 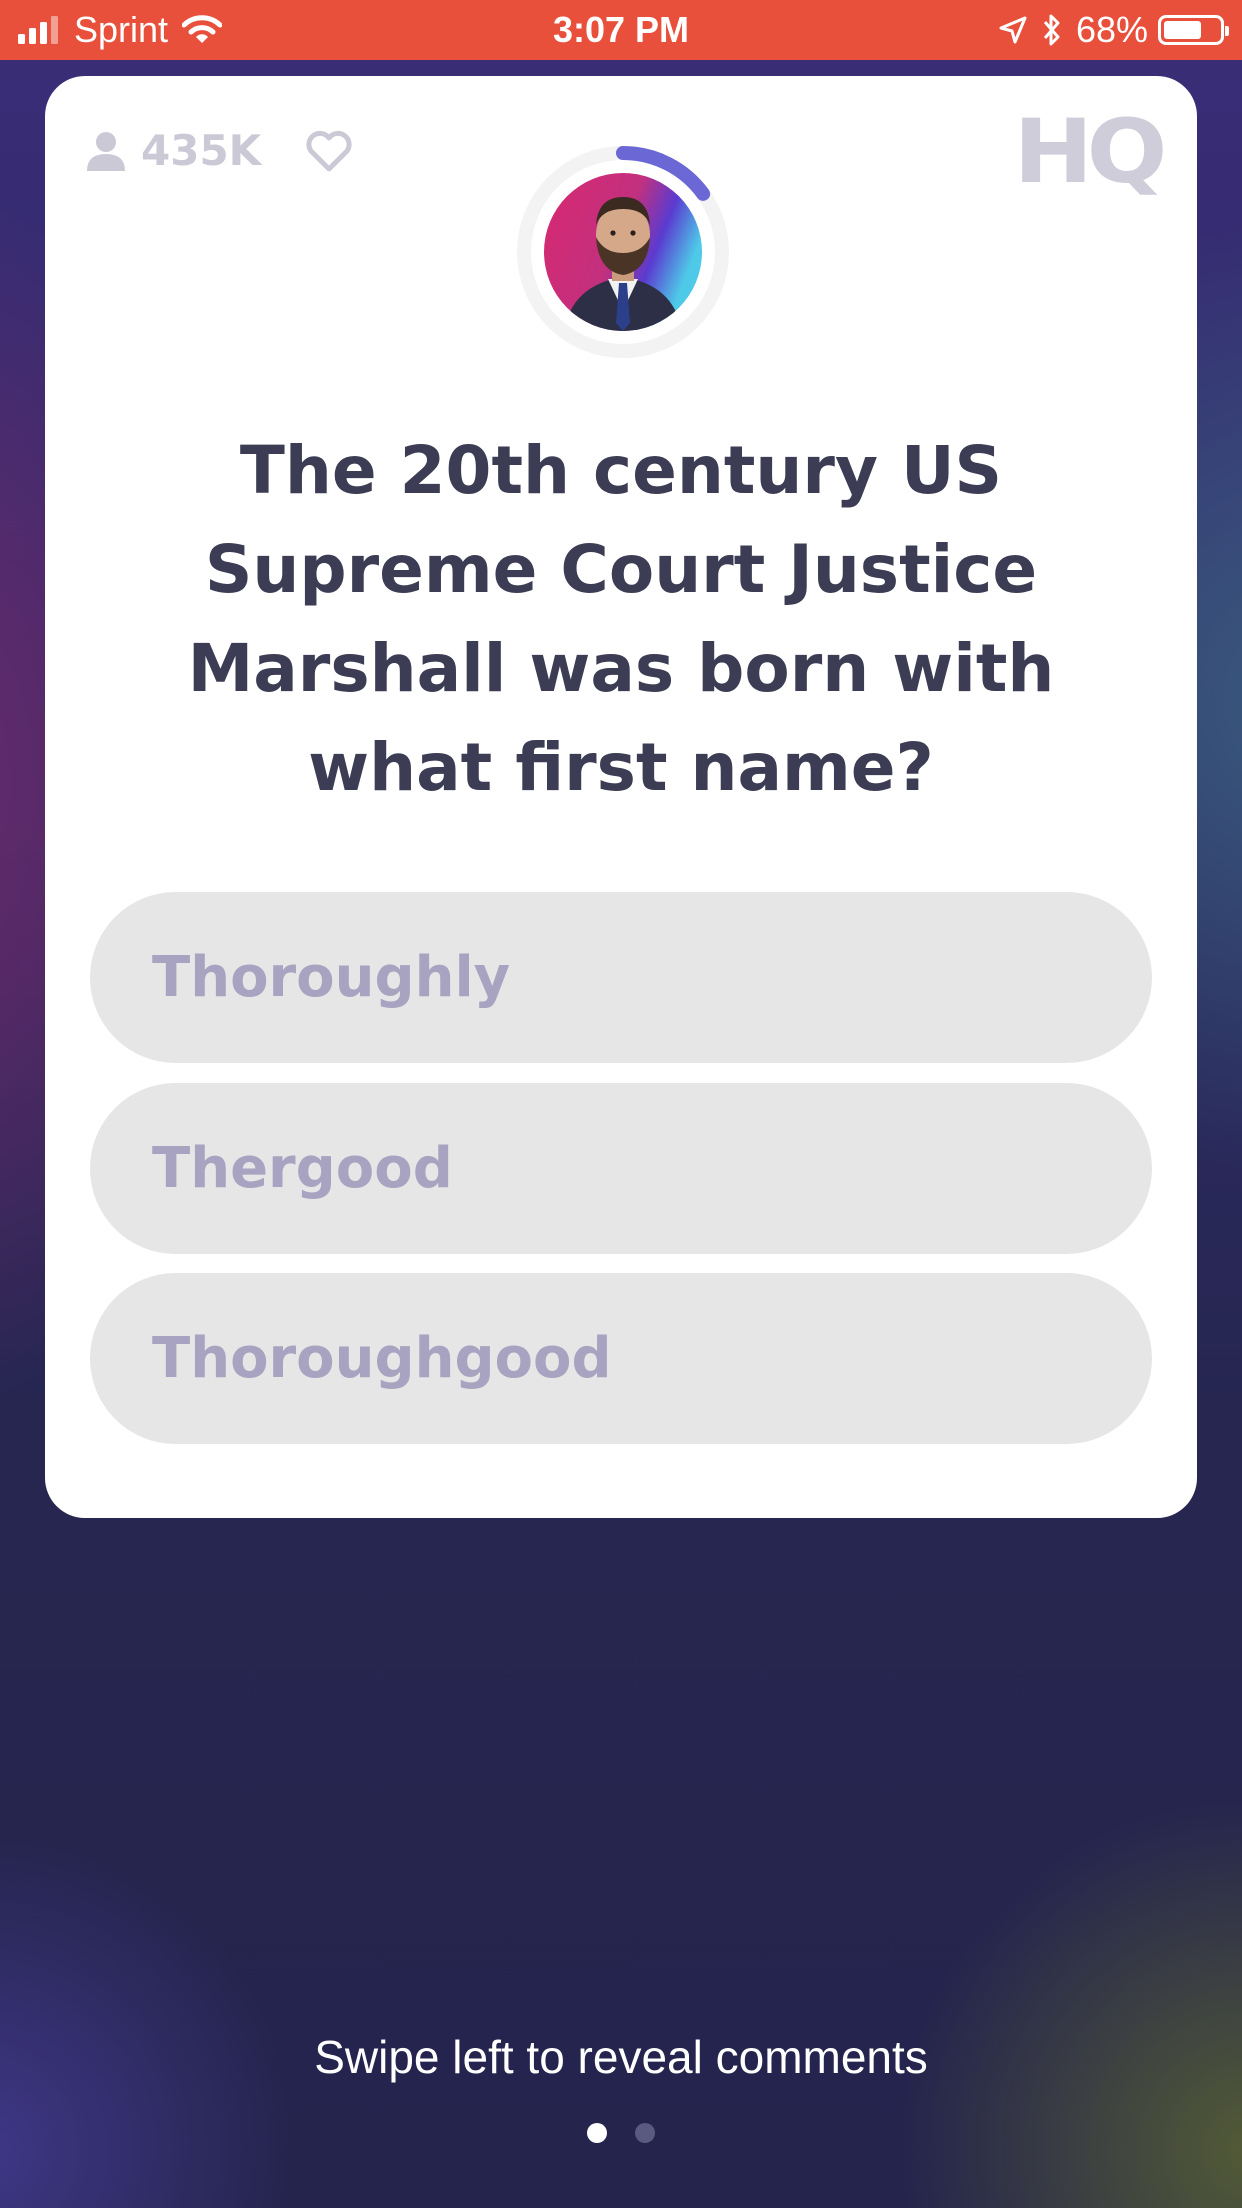 I want to click on status-bar: Sprint 3:07 PM 68%, so click(x=621, y=30).